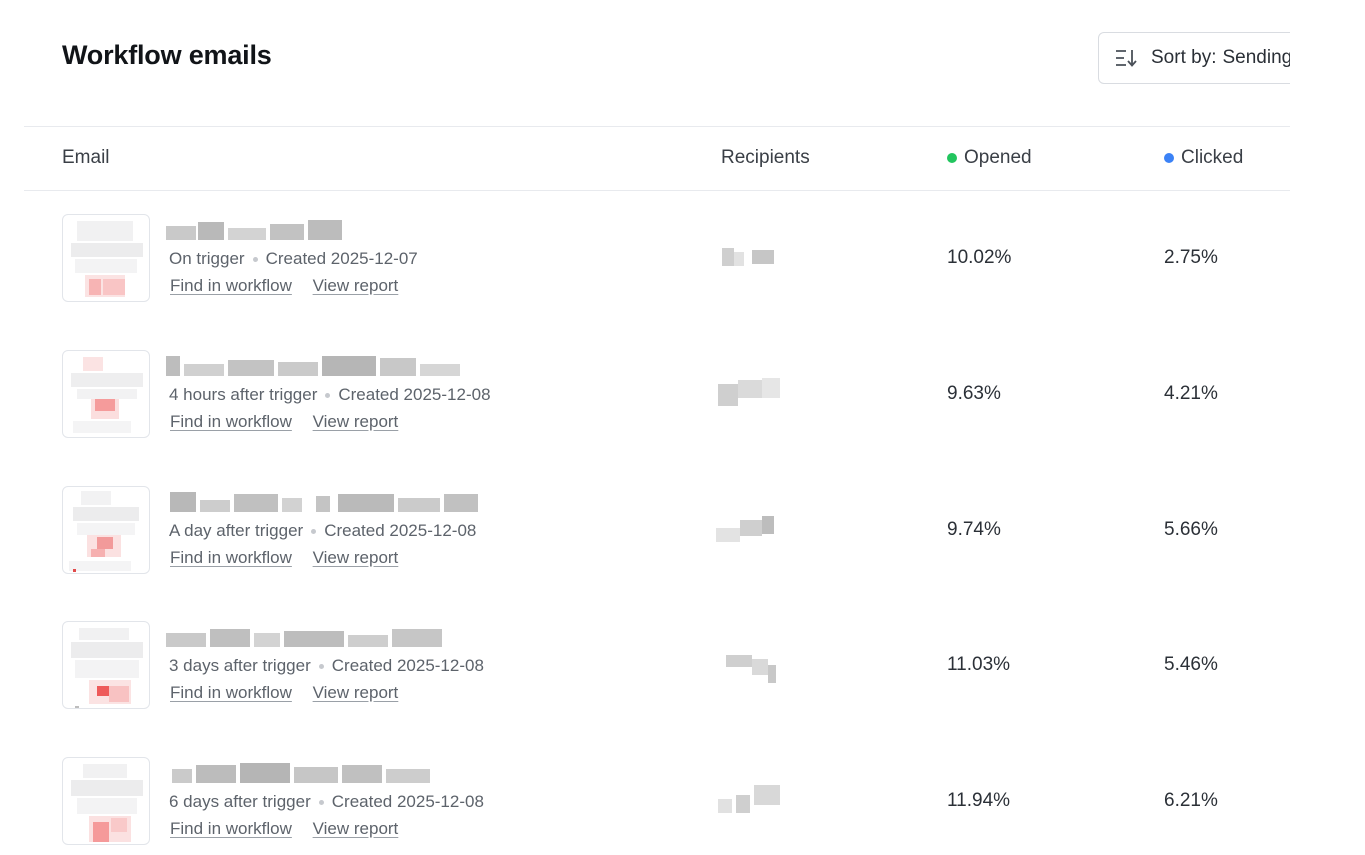  I want to click on column-header-email: Email, so click(86, 158).